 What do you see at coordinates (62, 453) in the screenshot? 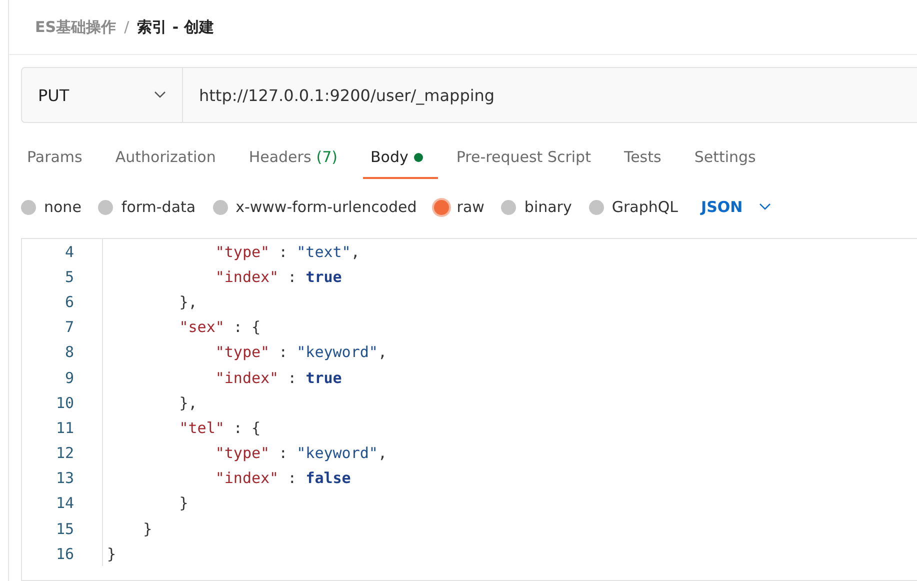
I see `line-number: 12` at bounding box center [62, 453].